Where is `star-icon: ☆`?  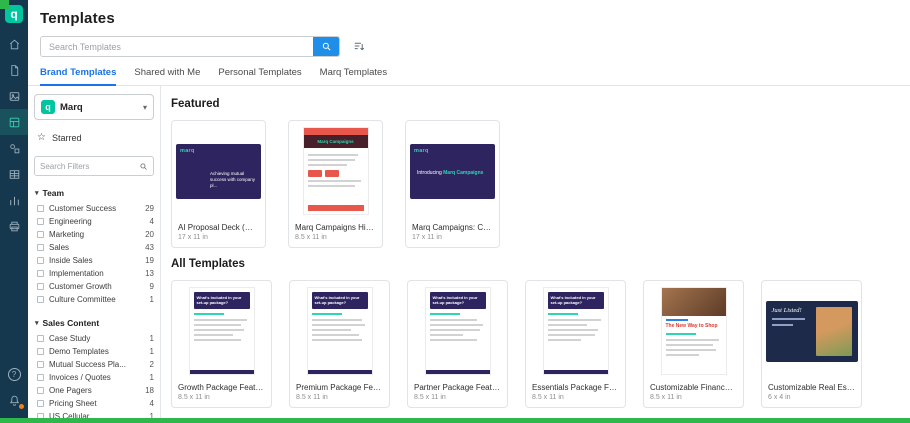 star-icon: ☆ is located at coordinates (41, 137).